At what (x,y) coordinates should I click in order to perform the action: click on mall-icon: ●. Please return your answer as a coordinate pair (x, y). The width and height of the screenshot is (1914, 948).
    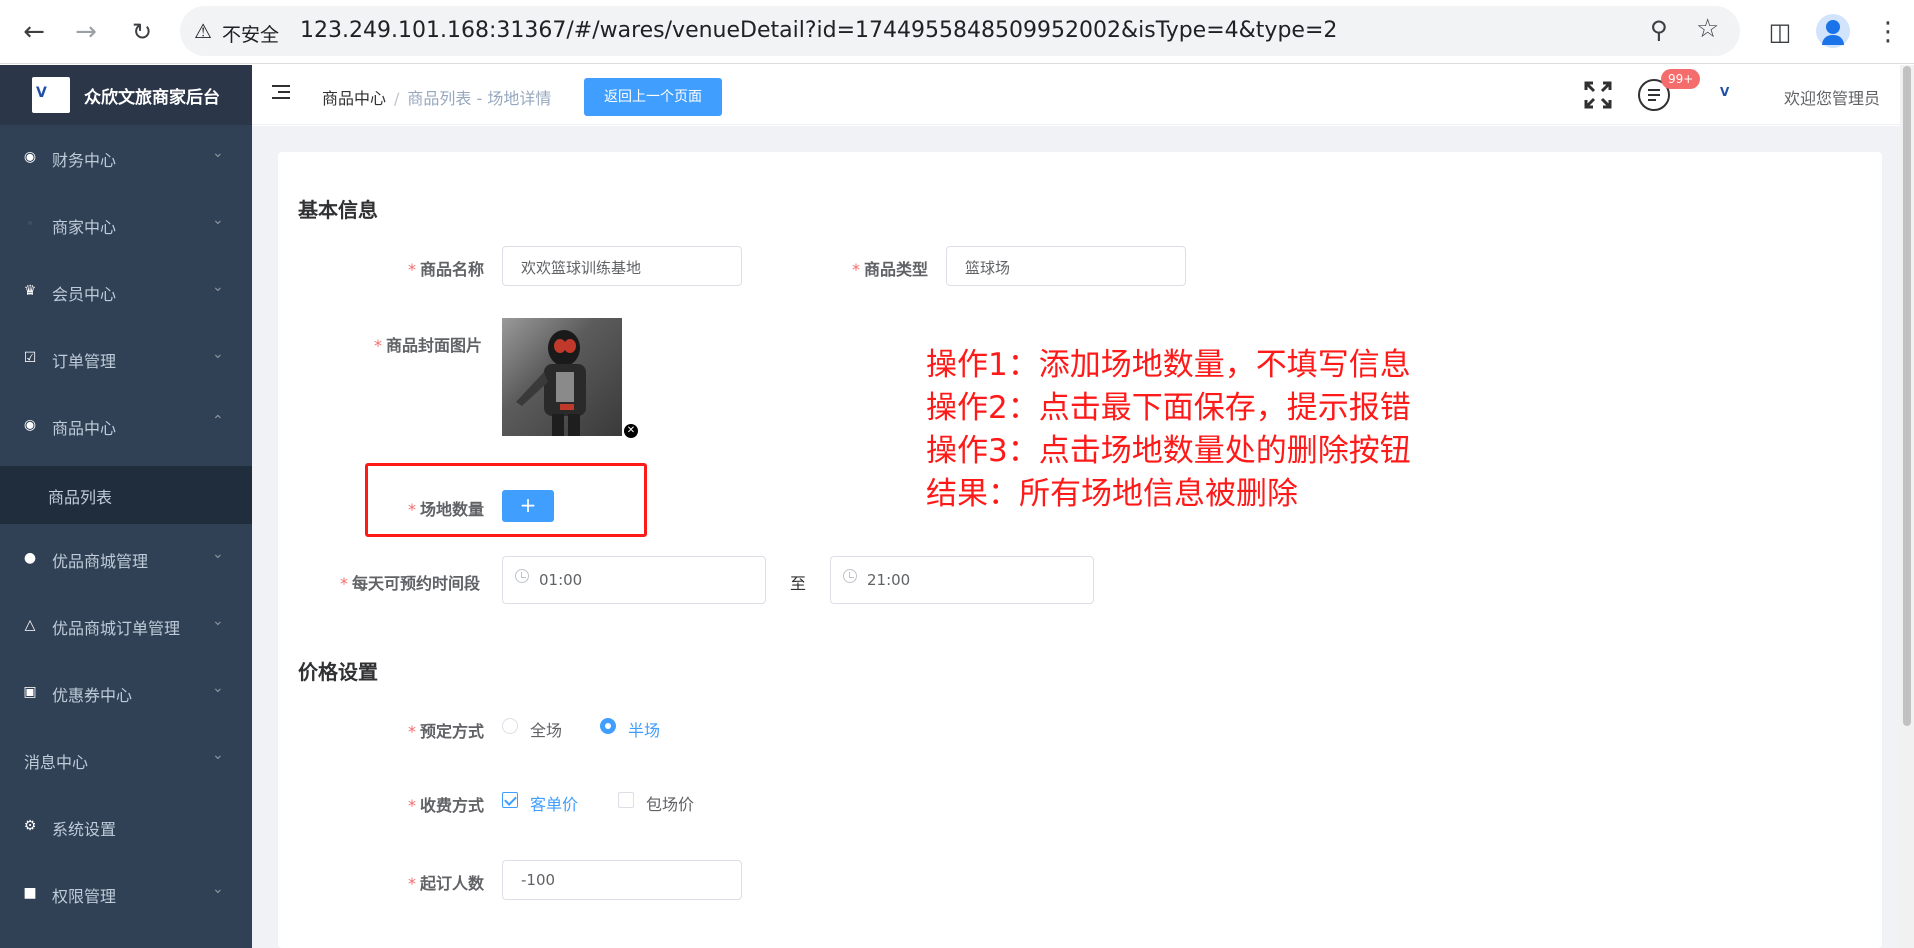
    Looking at the image, I should click on (30, 558).